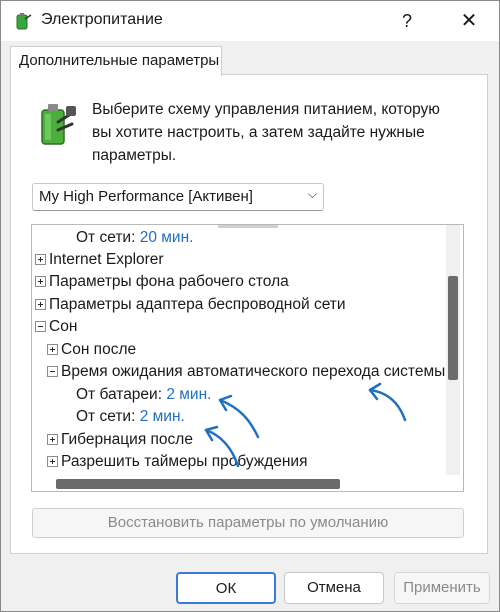  I want to click on vertical-scrollbar-thumb, so click(453, 328).